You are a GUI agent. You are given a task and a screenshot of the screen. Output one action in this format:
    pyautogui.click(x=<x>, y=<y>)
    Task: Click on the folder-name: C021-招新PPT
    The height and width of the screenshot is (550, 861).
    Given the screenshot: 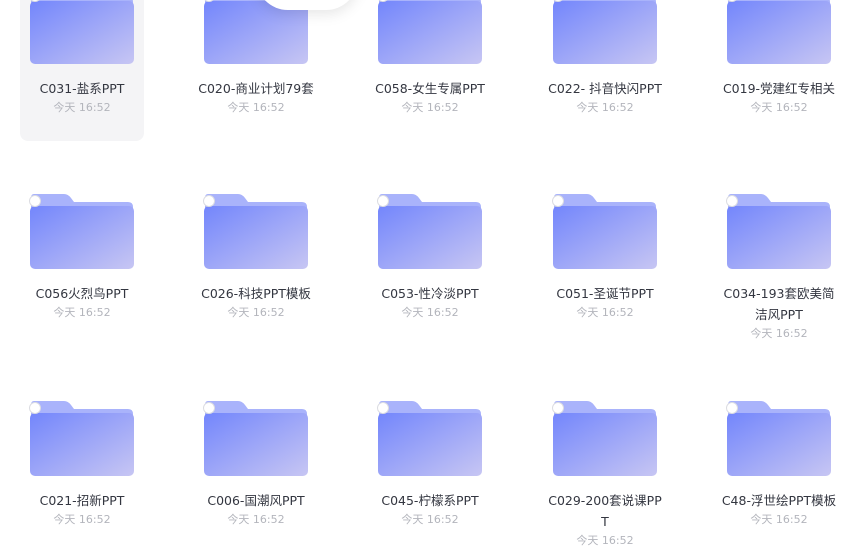 What is the action you would take?
    pyautogui.click(x=82, y=500)
    